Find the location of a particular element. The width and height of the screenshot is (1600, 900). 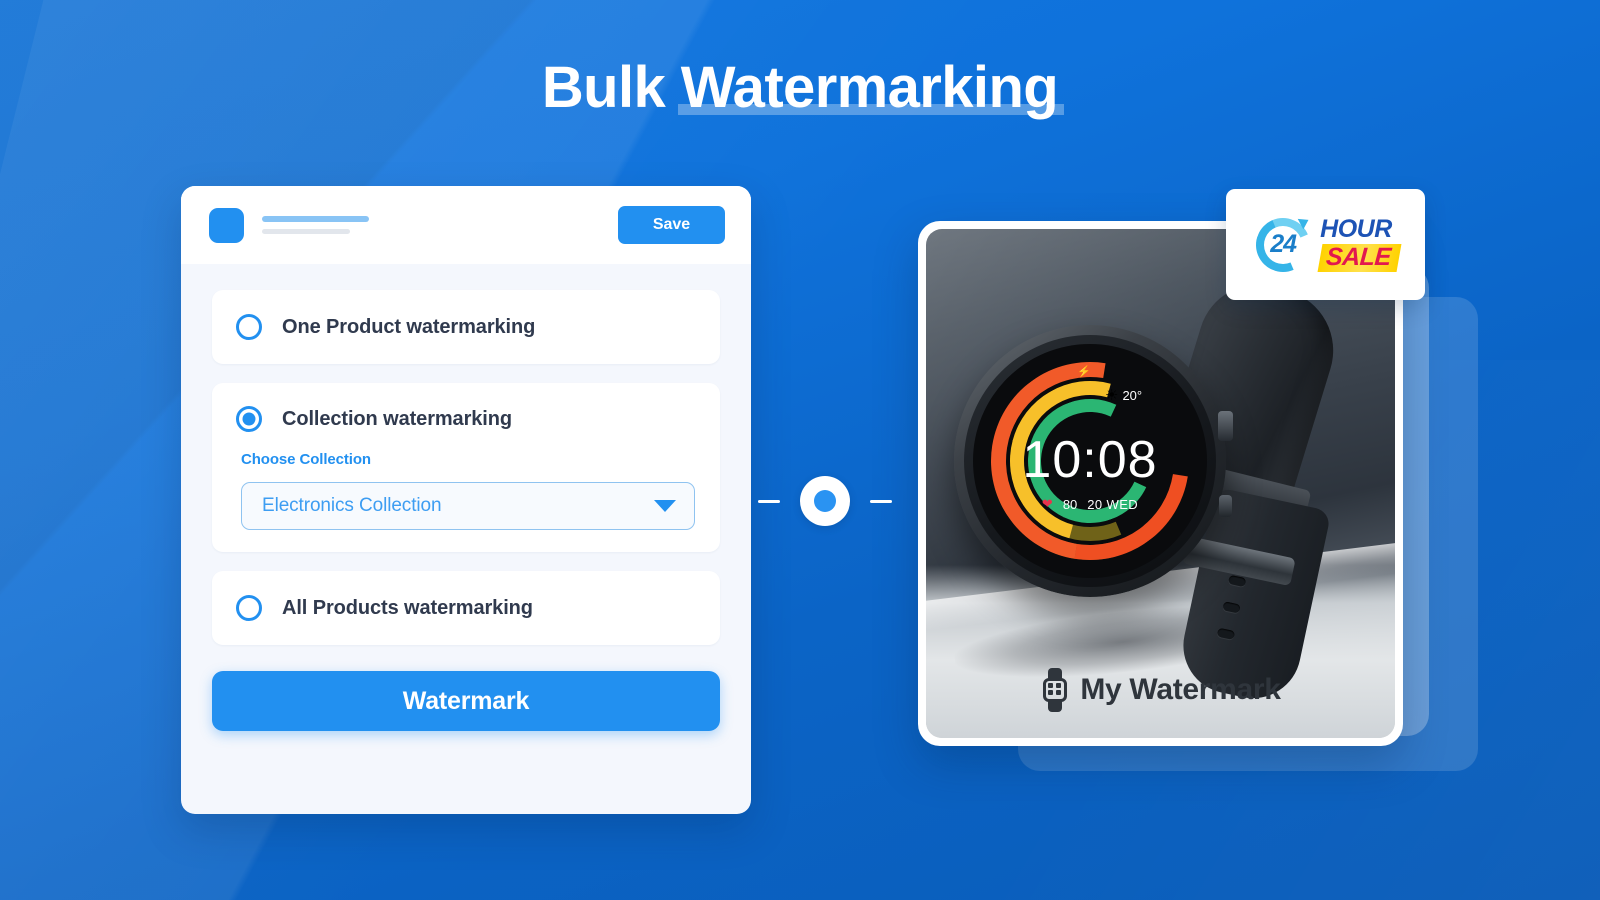

sale-badge-number: 24 is located at coordinates (1283, 244).